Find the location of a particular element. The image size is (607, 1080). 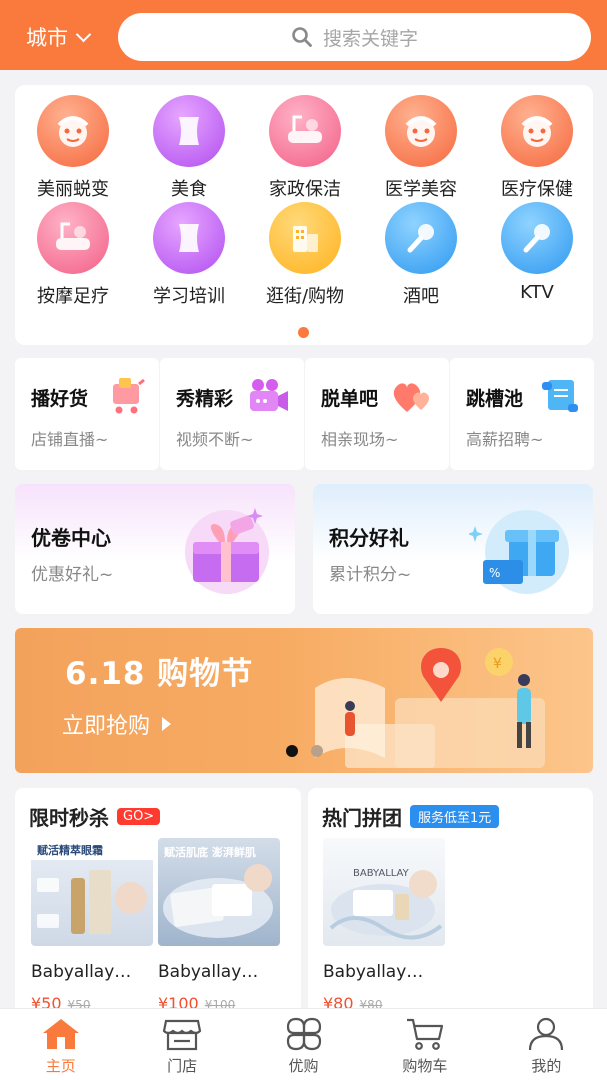

category-item: 家政保洁 is located at coordinates (305, 148).